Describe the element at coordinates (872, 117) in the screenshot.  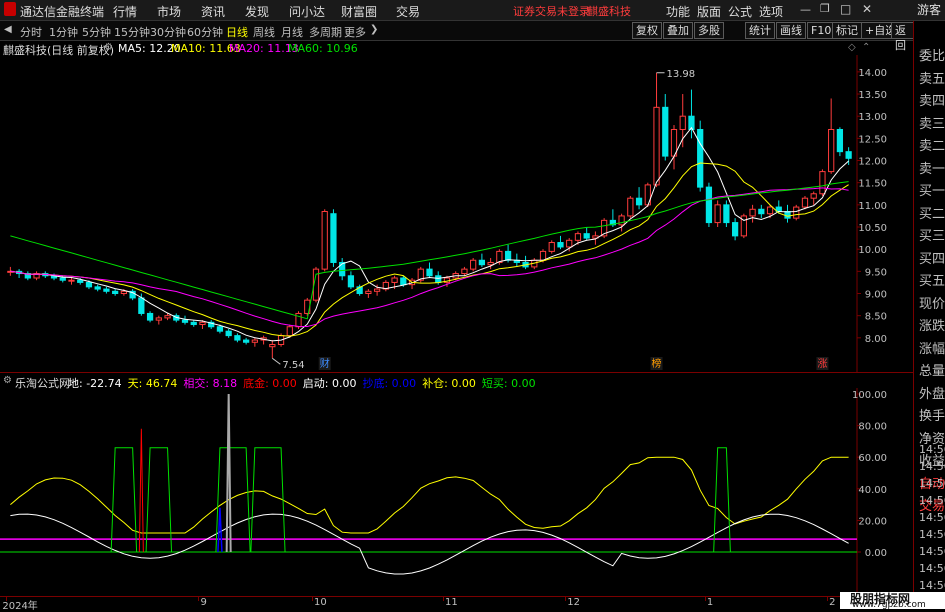
I see `price-tick-label: 13.00` at that location.